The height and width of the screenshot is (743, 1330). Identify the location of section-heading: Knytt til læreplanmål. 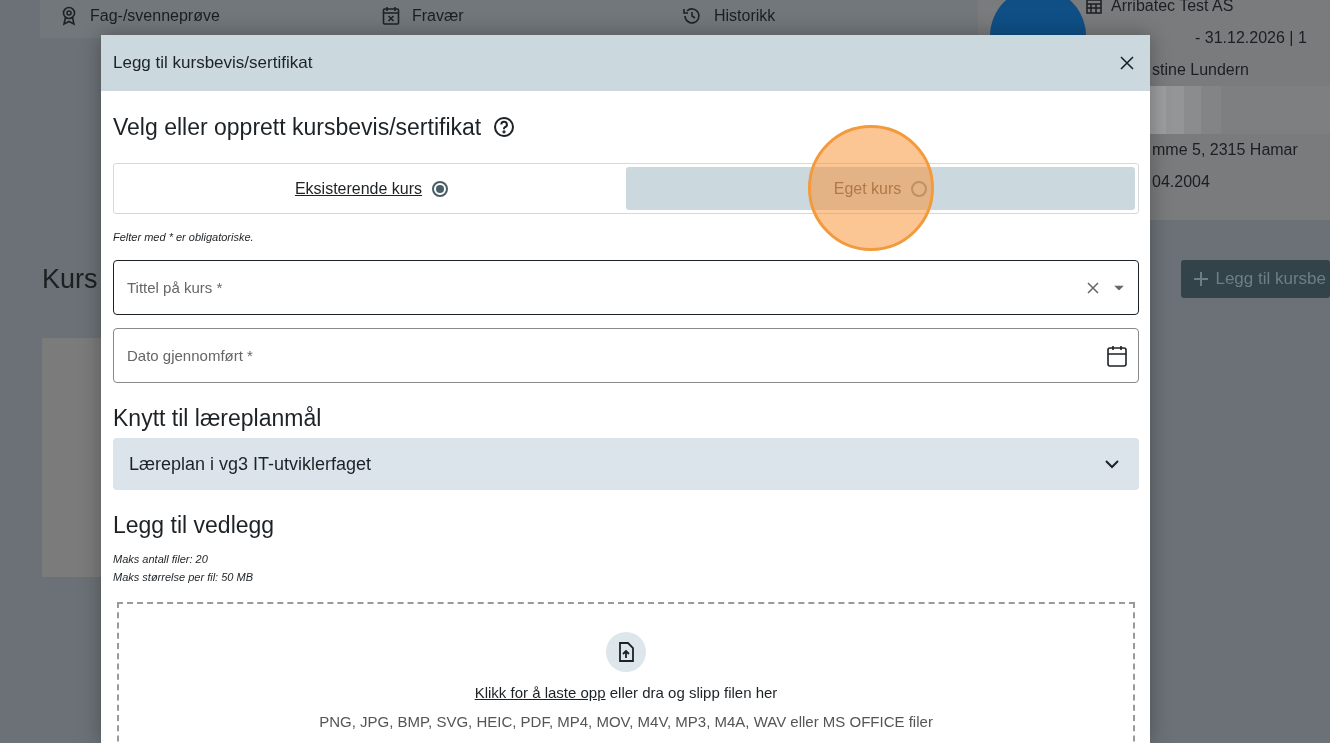
(217, 418).